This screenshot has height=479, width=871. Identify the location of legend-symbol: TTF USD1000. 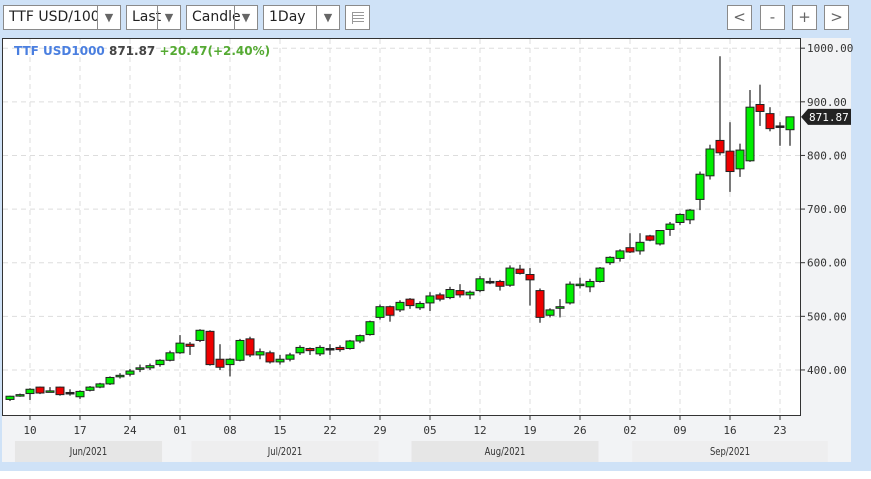
(59, 51).